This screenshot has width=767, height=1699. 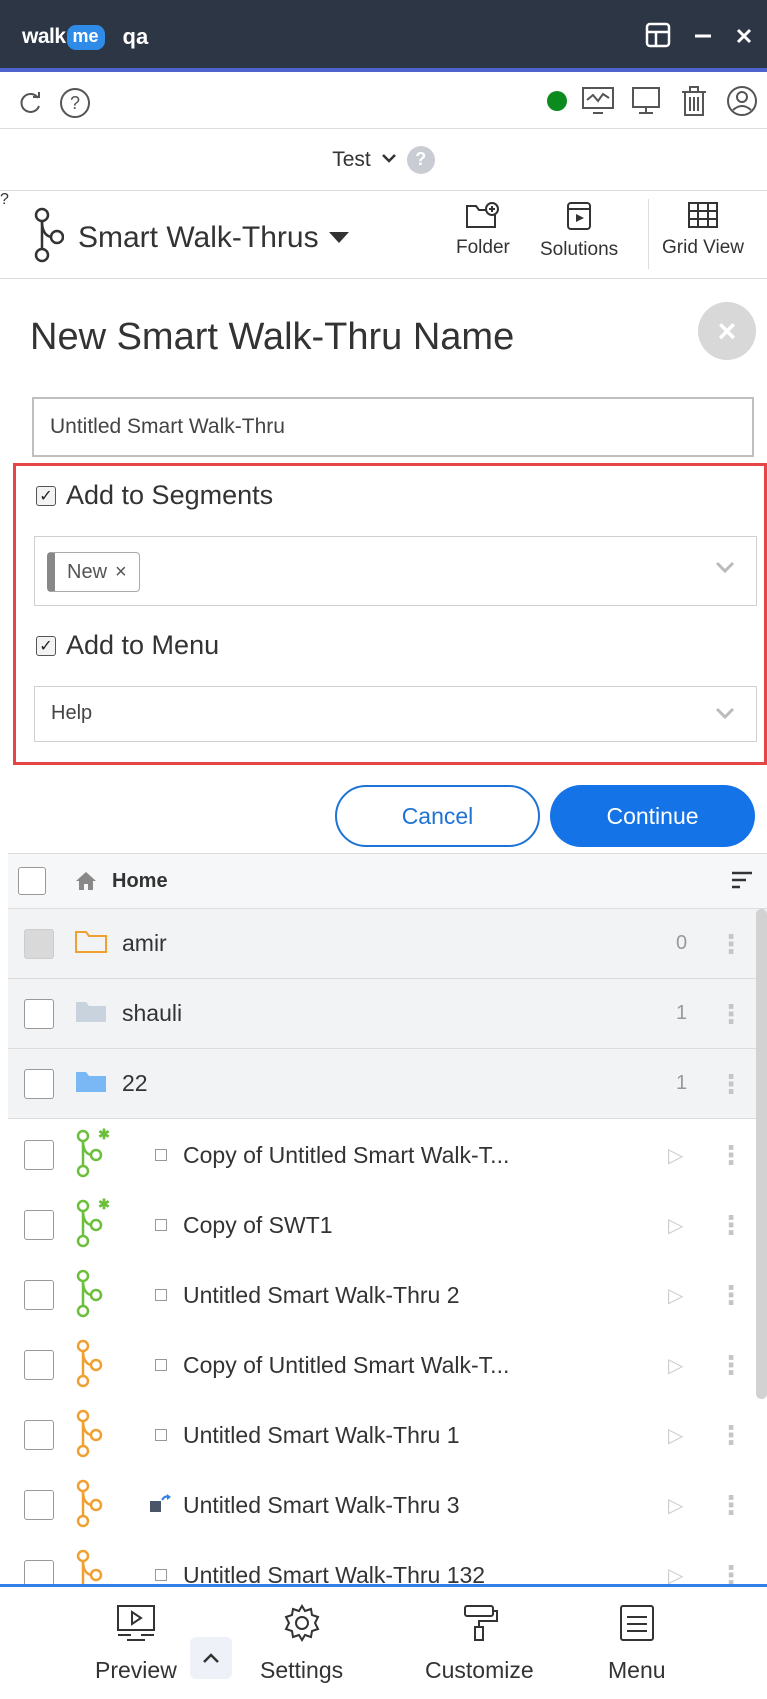 What do you see at coordinates (479, 1643) in the screenshot?
I see `nav-customize: Customize` at bounding box center [479, 1643].